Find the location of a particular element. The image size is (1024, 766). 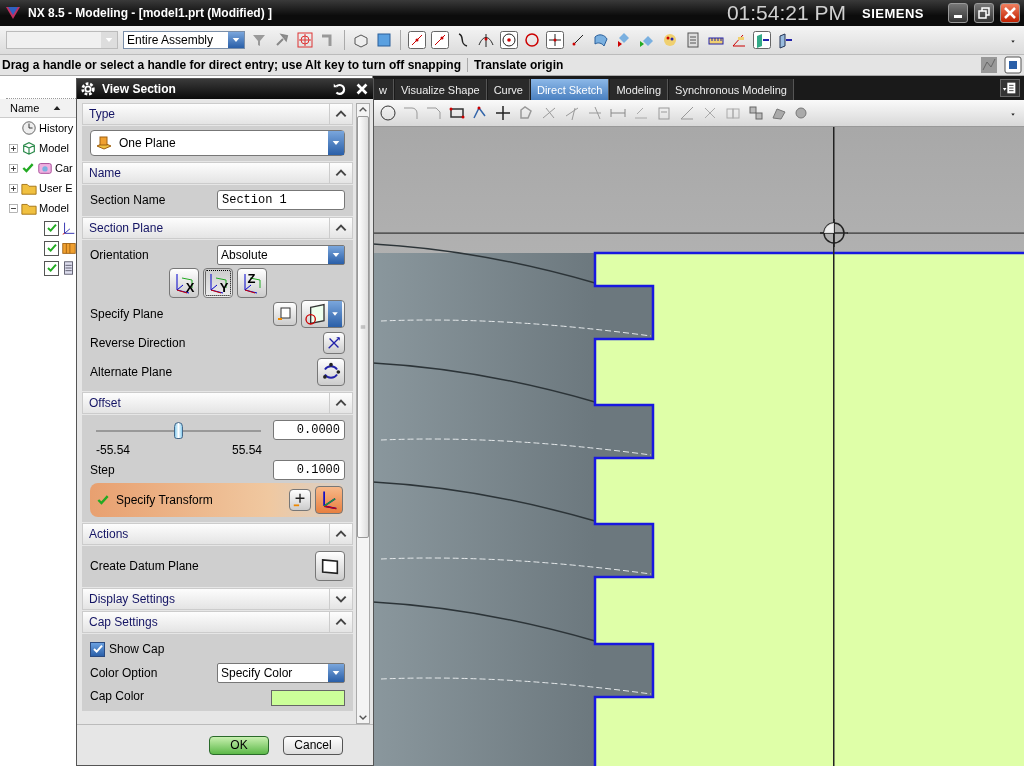

window-title: NX 8.5 - Modeling - [model1.prt (Modified) ] is located at coordinates (150, 13).